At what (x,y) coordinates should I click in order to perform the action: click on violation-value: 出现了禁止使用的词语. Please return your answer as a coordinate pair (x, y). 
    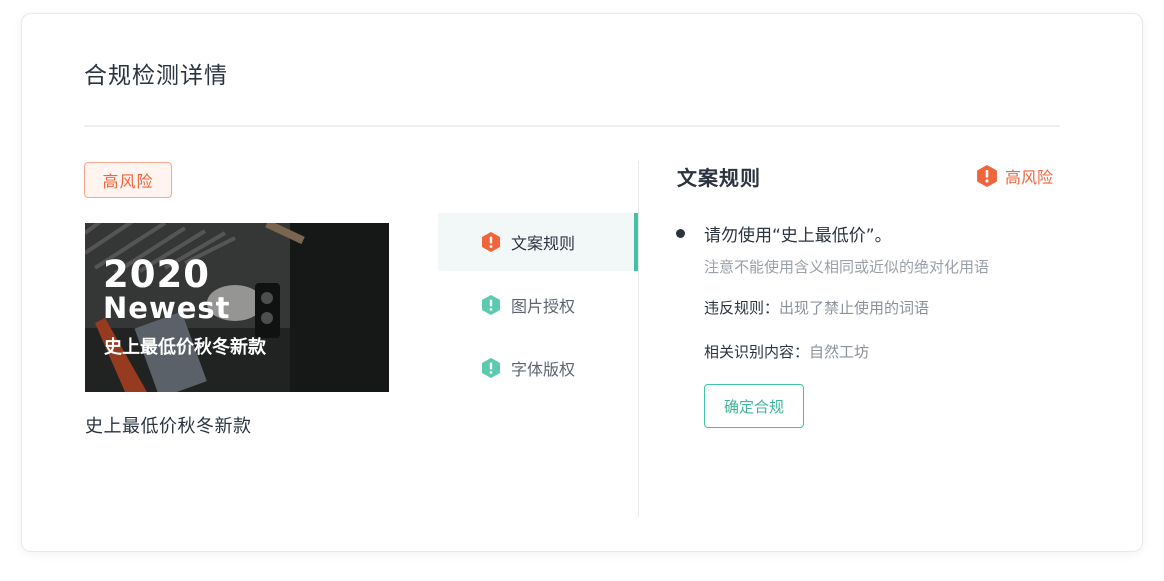
    Looking at the image, I should click on (854, 308).